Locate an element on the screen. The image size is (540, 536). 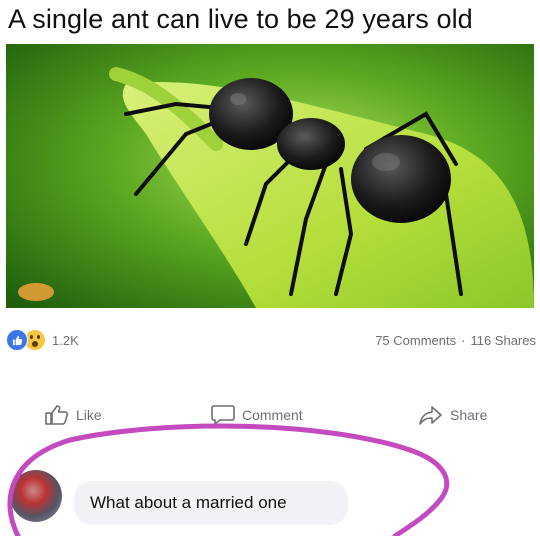
post-headline: A single ant can live to be 29 years old is located at coordinates (240, 19).